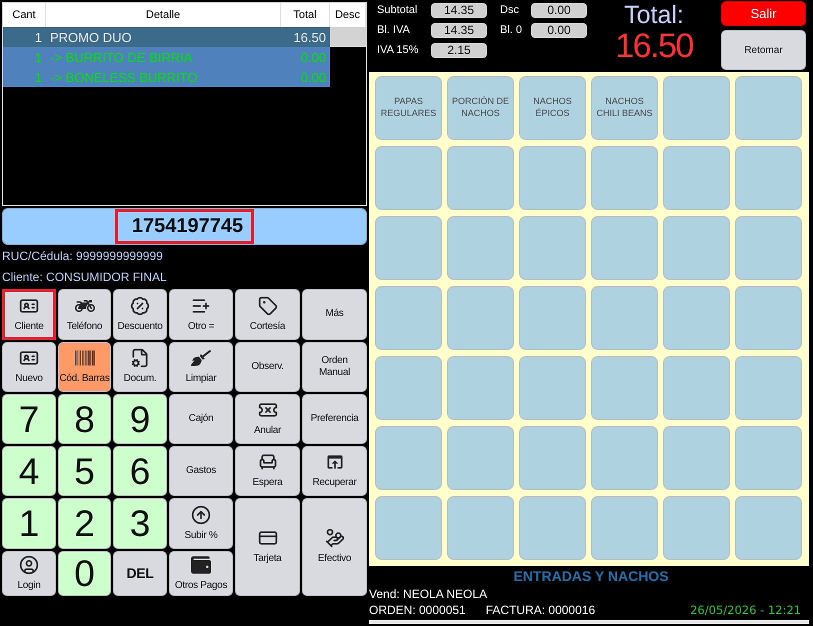 The height and width of the screenshot is (626, 813). I want to click on category-title: ENTRADAS Y NACHOS, so click(591, 576).